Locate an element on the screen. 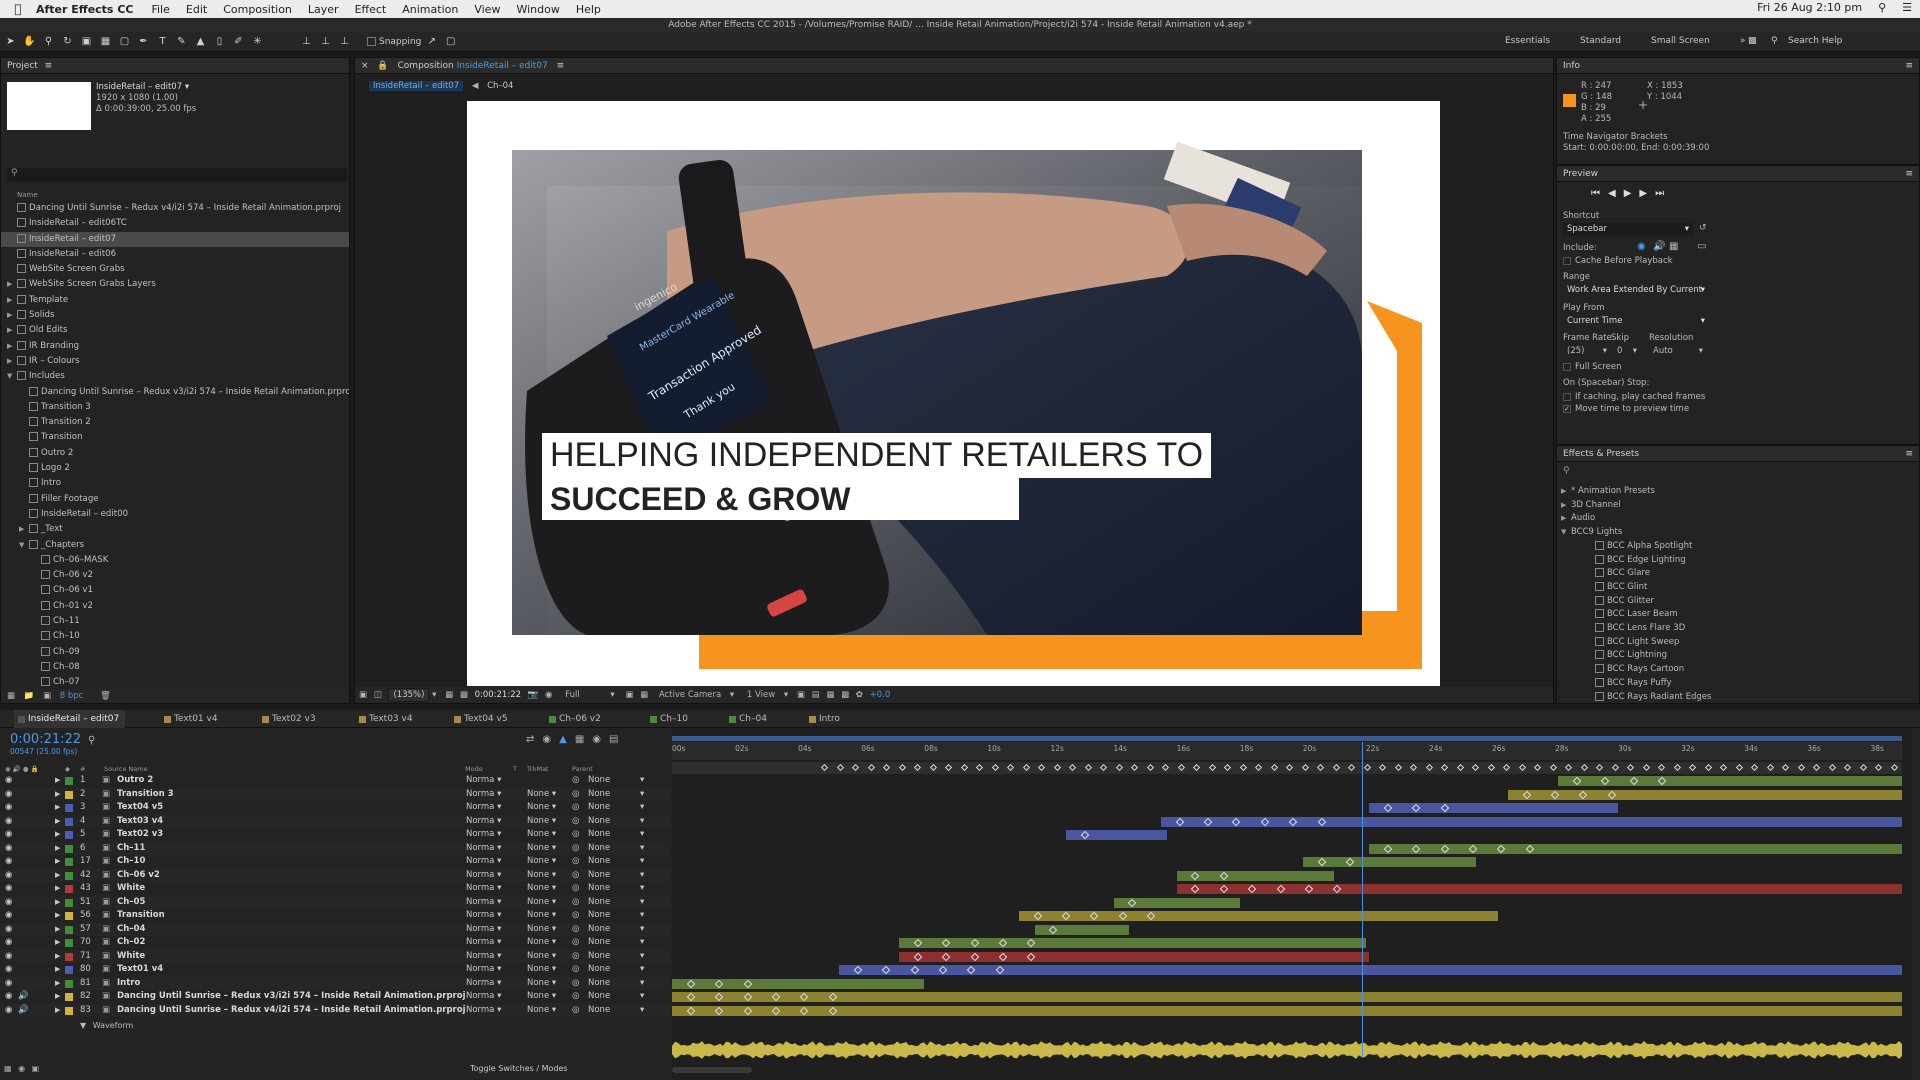  draft-3d-icon: ◉ is located at coordinates (550, 739).